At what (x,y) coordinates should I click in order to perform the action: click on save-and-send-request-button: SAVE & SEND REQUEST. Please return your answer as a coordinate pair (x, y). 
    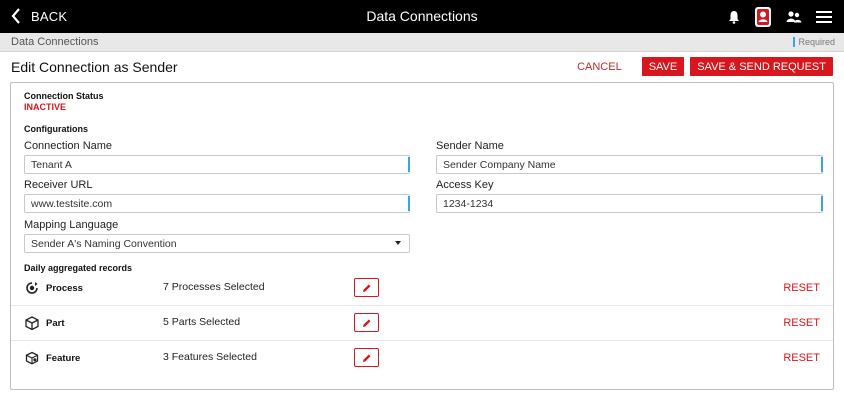
    Looking at the image, I should click on (761, 66).